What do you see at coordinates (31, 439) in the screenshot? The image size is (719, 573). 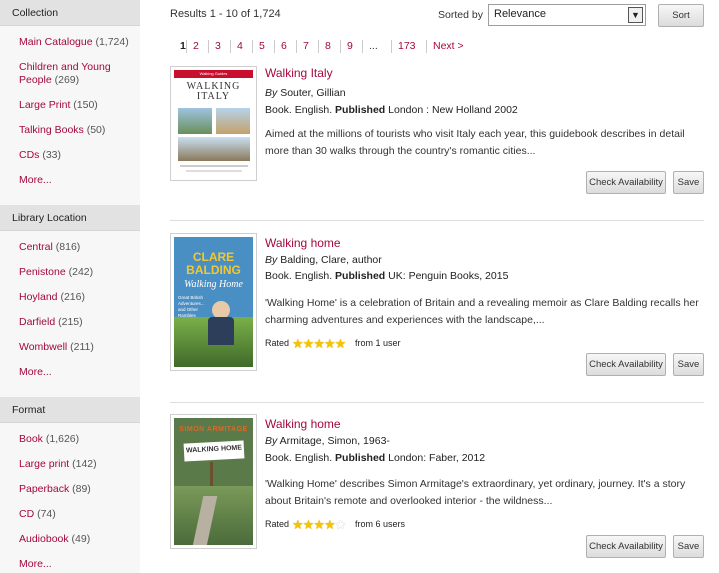 I see `facet-link-book: Book` at bounding box center [31, 439].